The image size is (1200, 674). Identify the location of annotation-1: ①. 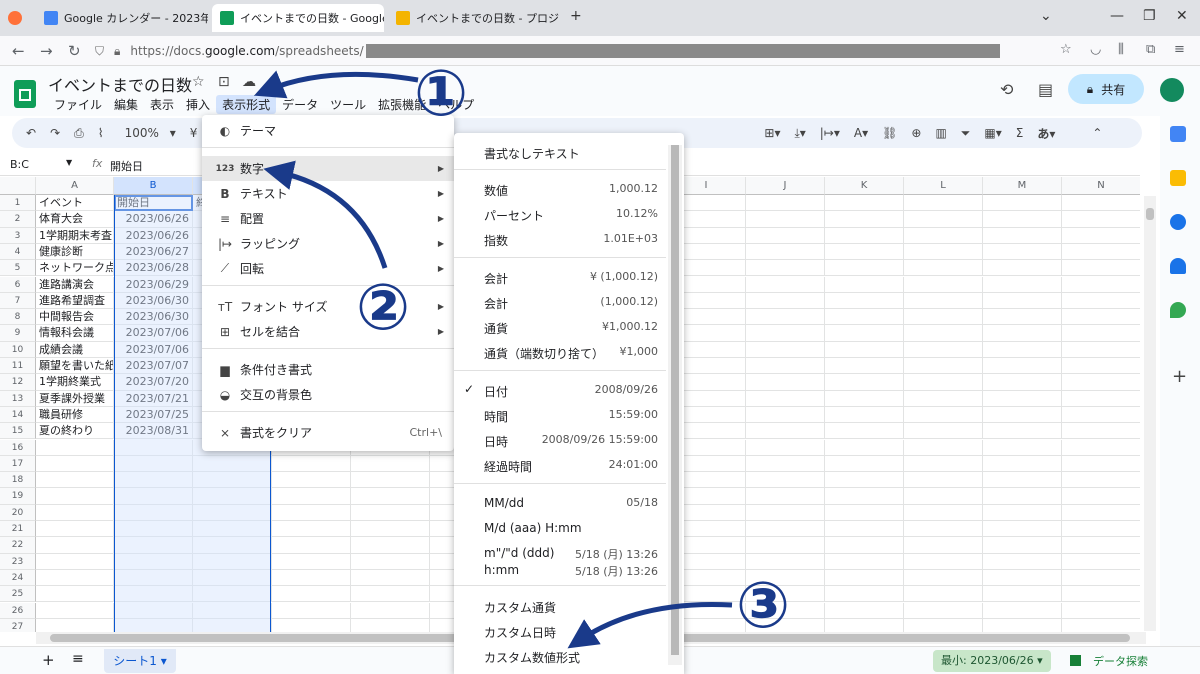
(441, 94).